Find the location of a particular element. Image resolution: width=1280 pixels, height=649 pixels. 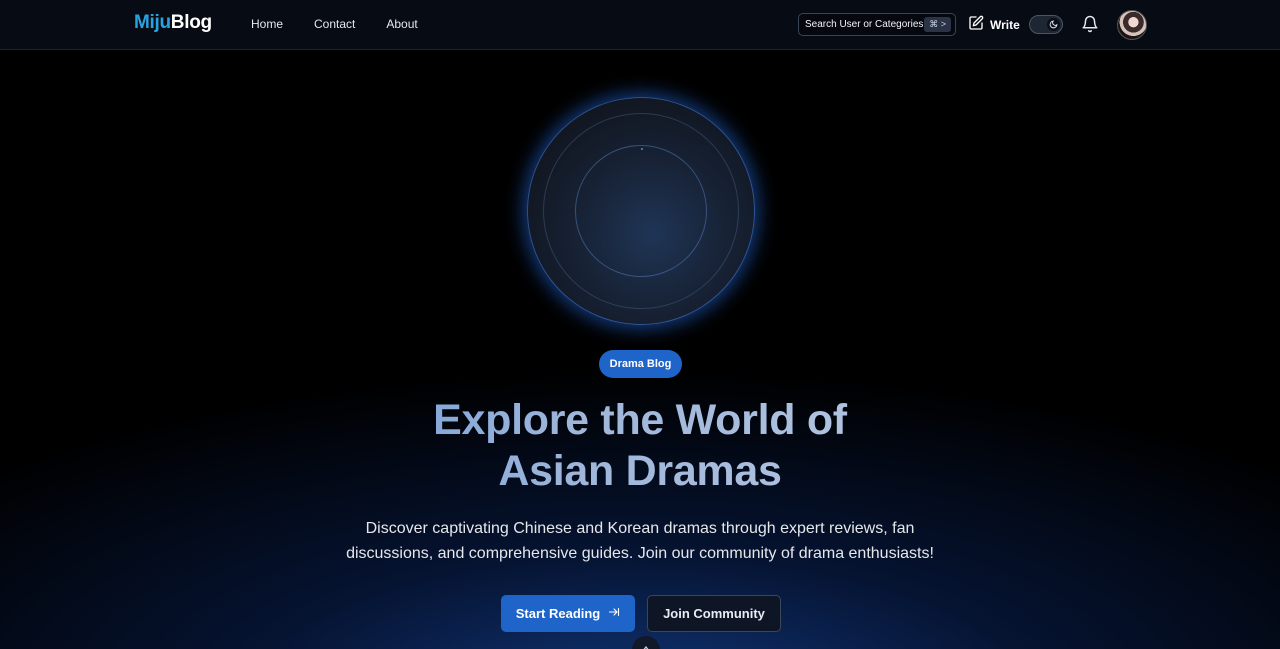

start-reading-button: Start Reading is located at coordinates (568, 613).